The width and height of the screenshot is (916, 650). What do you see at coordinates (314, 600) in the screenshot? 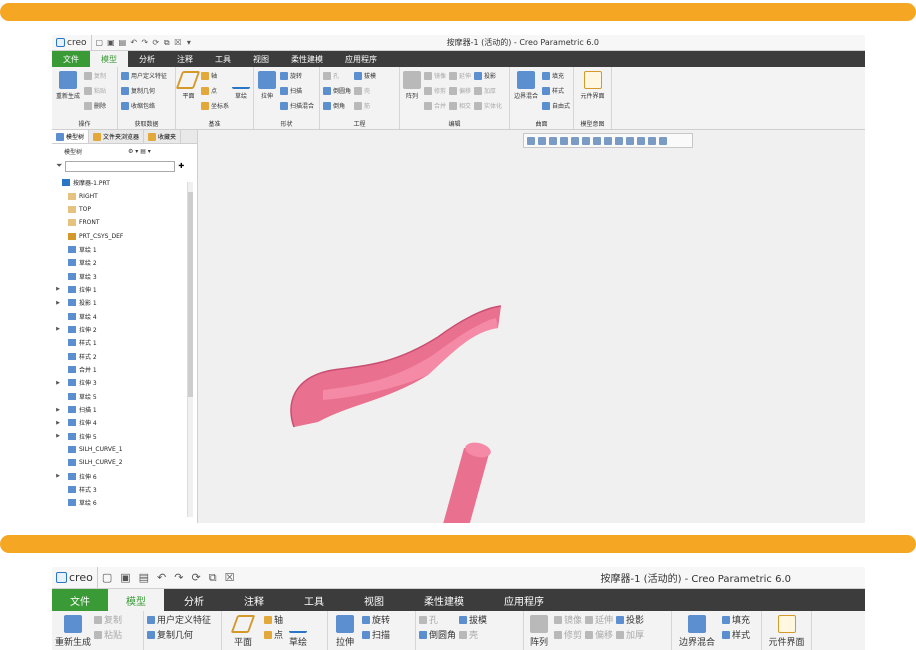
I see `tab-tools-2: 工具` at bounding box center [314, 600].